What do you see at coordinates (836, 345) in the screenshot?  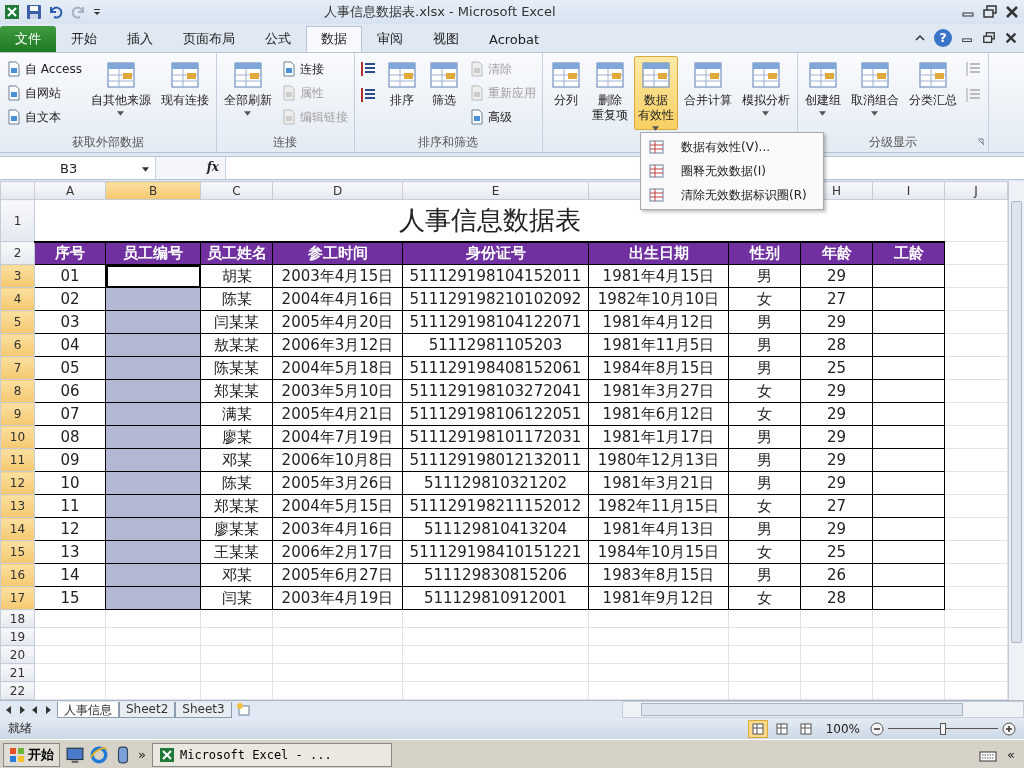 I see `table-cell: 28` at bounding box center [836, 345].